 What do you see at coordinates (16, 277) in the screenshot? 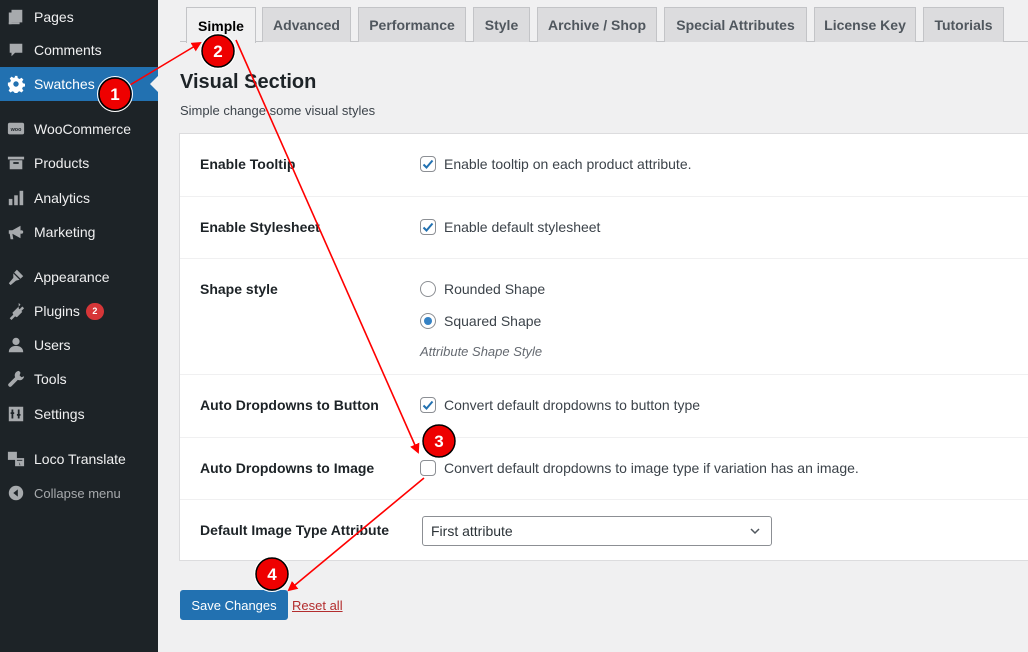
I see `paintbrush-icon` at bounding box center [16, 277].